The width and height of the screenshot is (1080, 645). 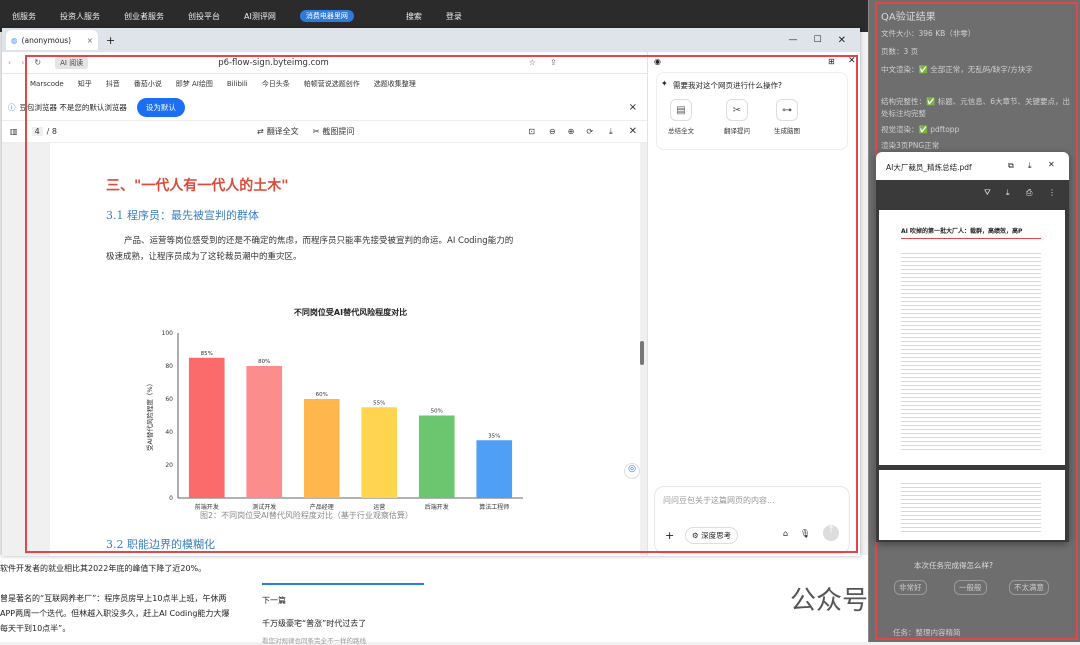 What do you see at coordinates (148, 84) in the screenshot?
I see `bookmark: 番茄小说` at bounding box center [148, 84].